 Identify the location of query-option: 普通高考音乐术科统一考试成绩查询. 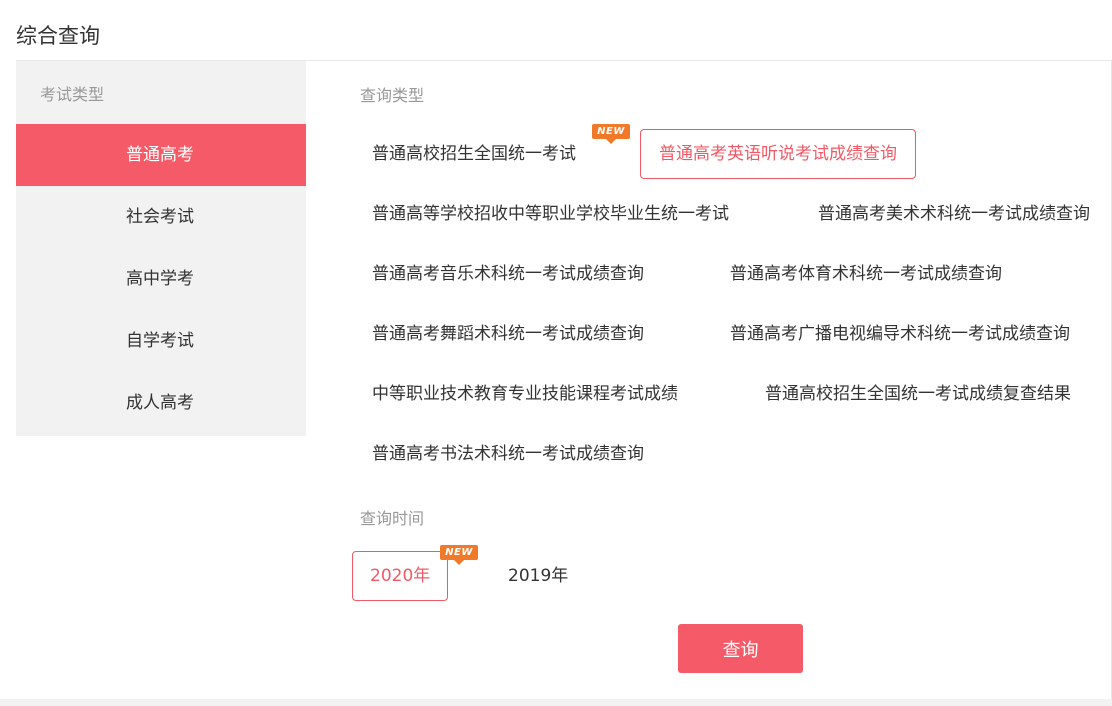
(508, 274).